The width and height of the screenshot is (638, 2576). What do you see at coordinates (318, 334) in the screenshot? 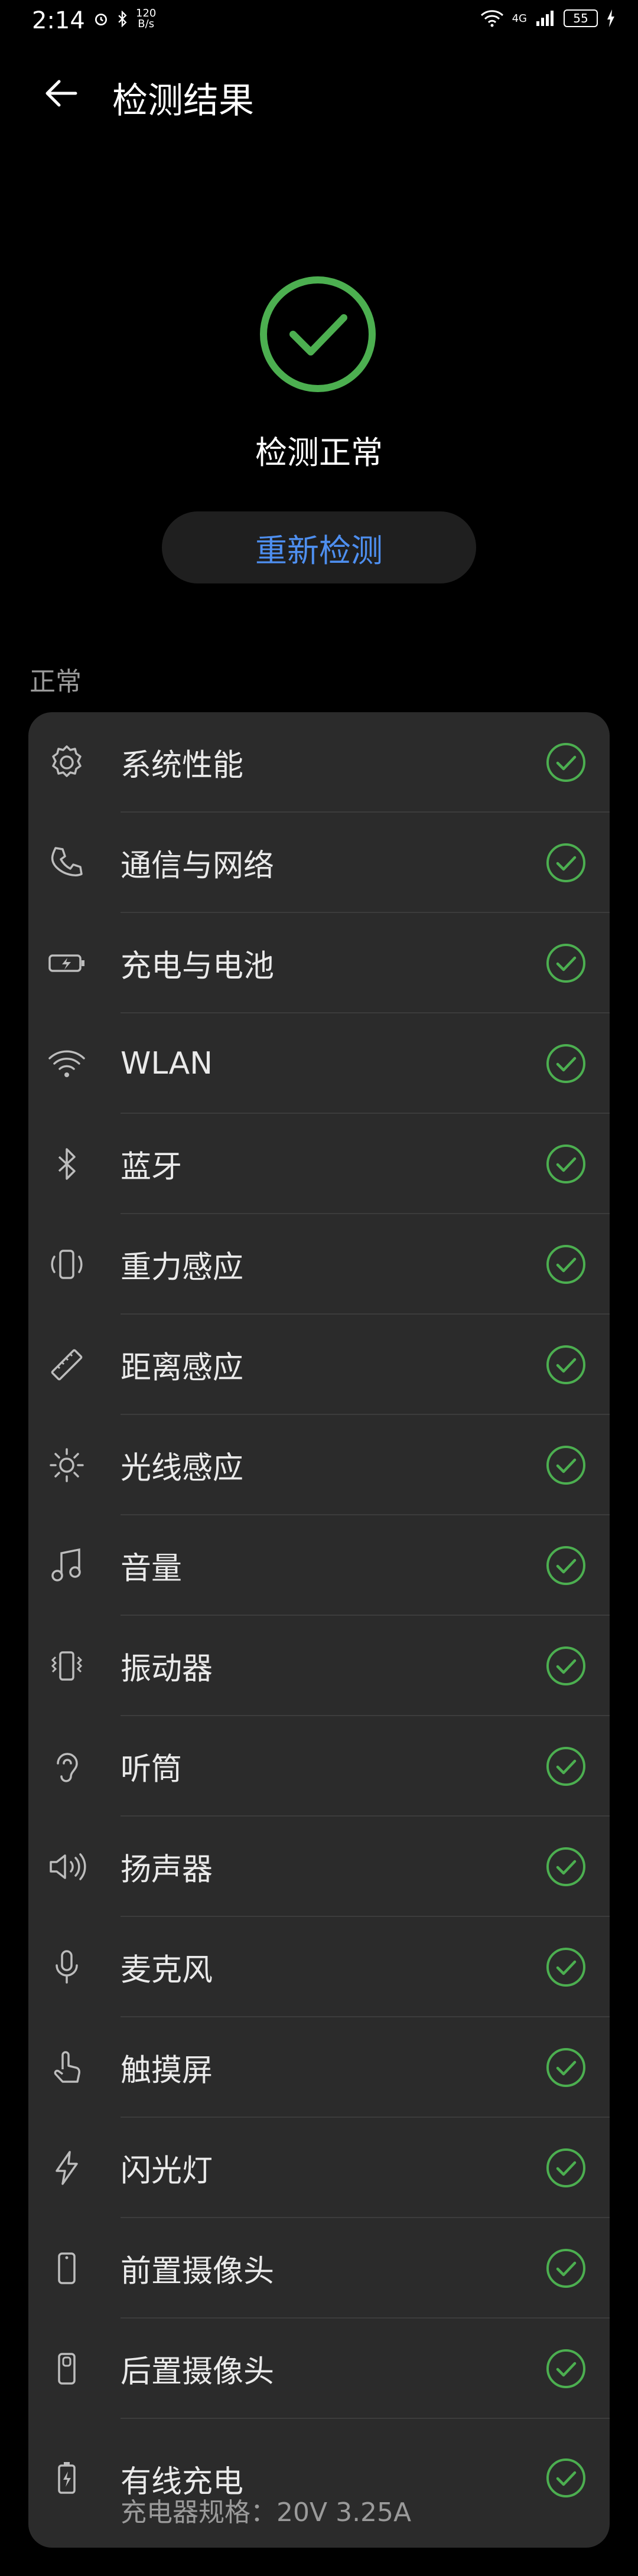
I see `success-check-icon` at bounding box center [318, 334].